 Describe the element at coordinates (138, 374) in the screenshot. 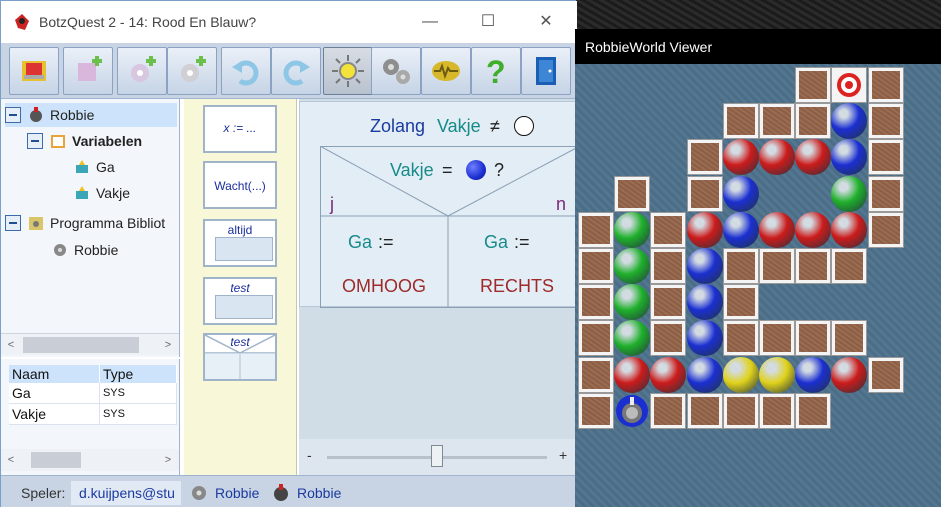

I see `column-header-type: Type` at that location.